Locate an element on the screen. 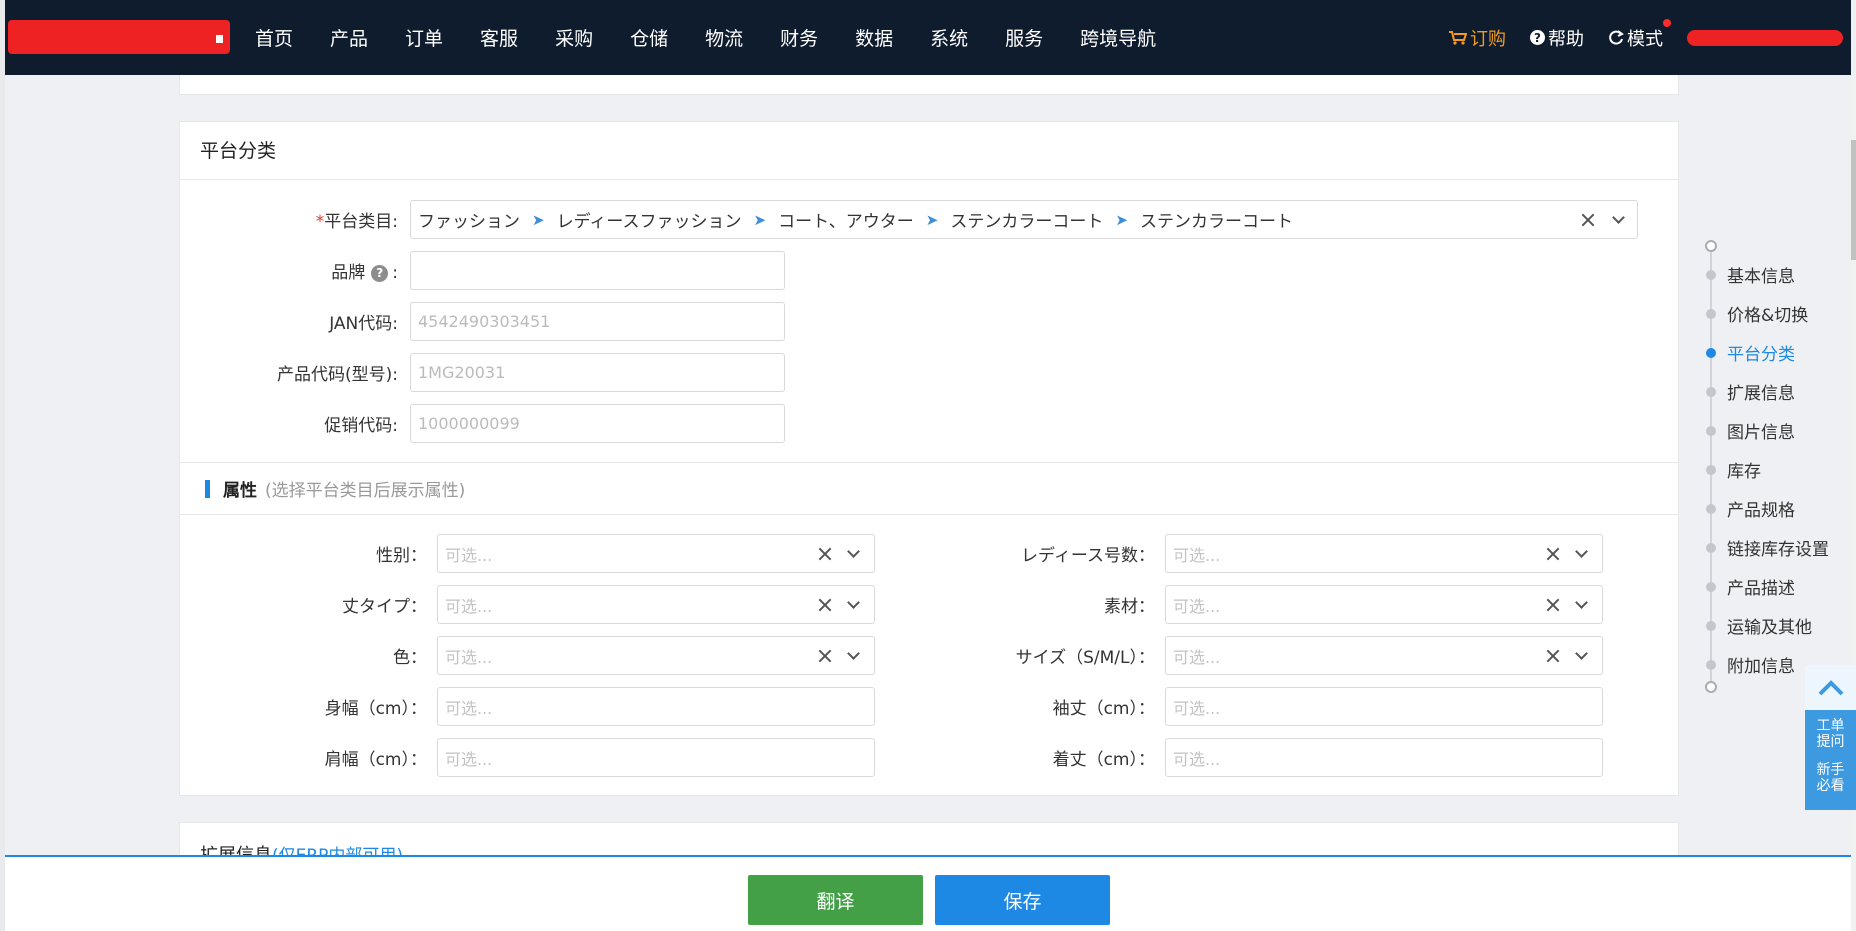 The height and width of the screenshot is (931, 1856). product-code-input: 1MG20031 is located at coordinates (597, 372).